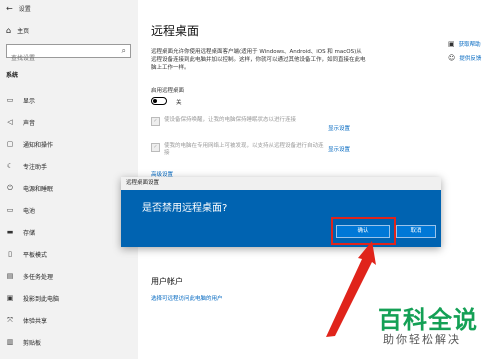 This screenshot has height=359, width=500. What do you see at coordinates (422, 339) in the screenshot?
I see `watermark-subtitle: 助你轻松解决` at bounding box center [422, 339].